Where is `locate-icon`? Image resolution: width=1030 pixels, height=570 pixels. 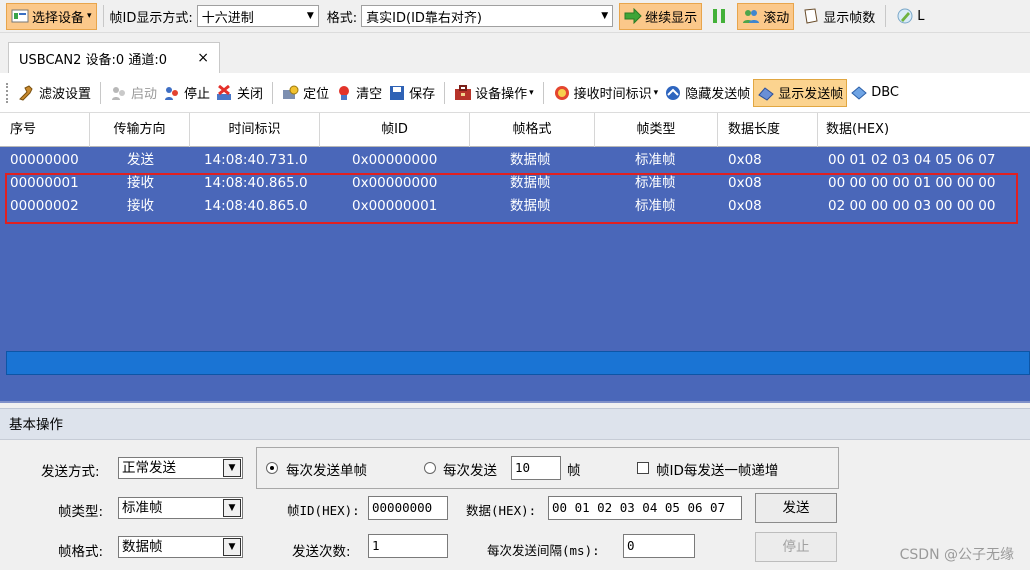 locate-icon is located at coordinates (291, 92).